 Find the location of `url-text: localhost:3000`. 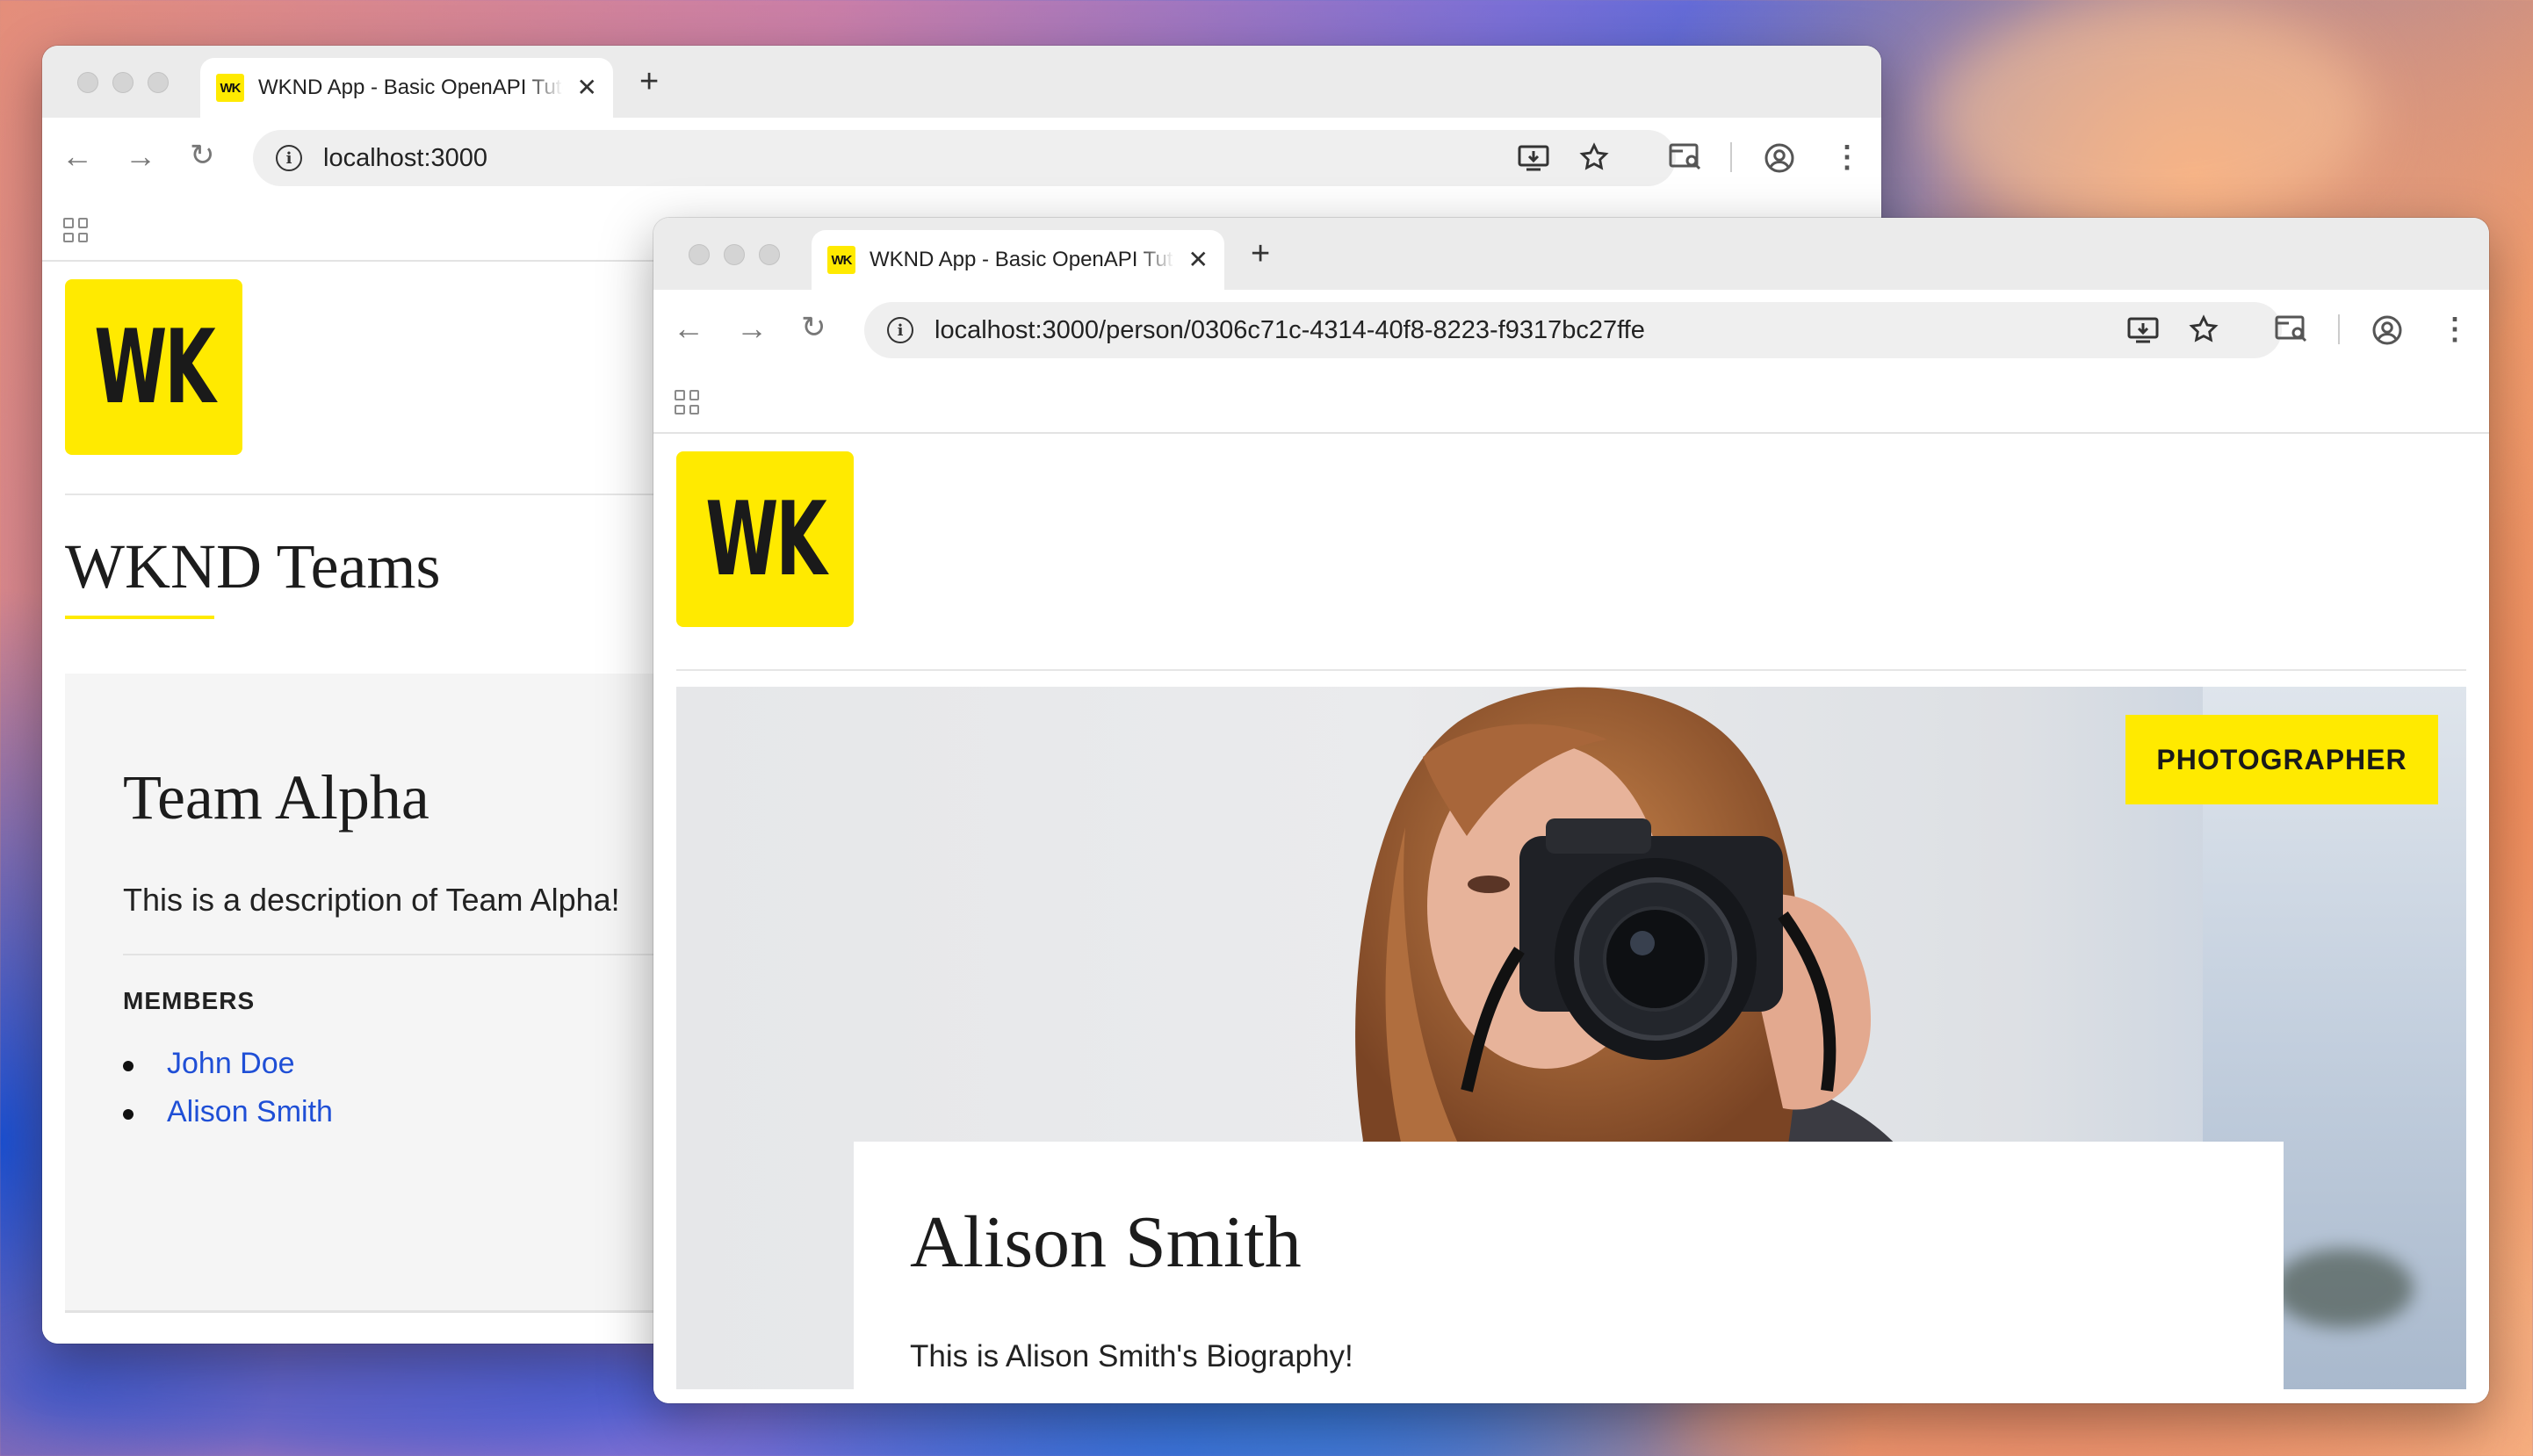

url-text: localhost:3000 is located at coordinates (405, 158).